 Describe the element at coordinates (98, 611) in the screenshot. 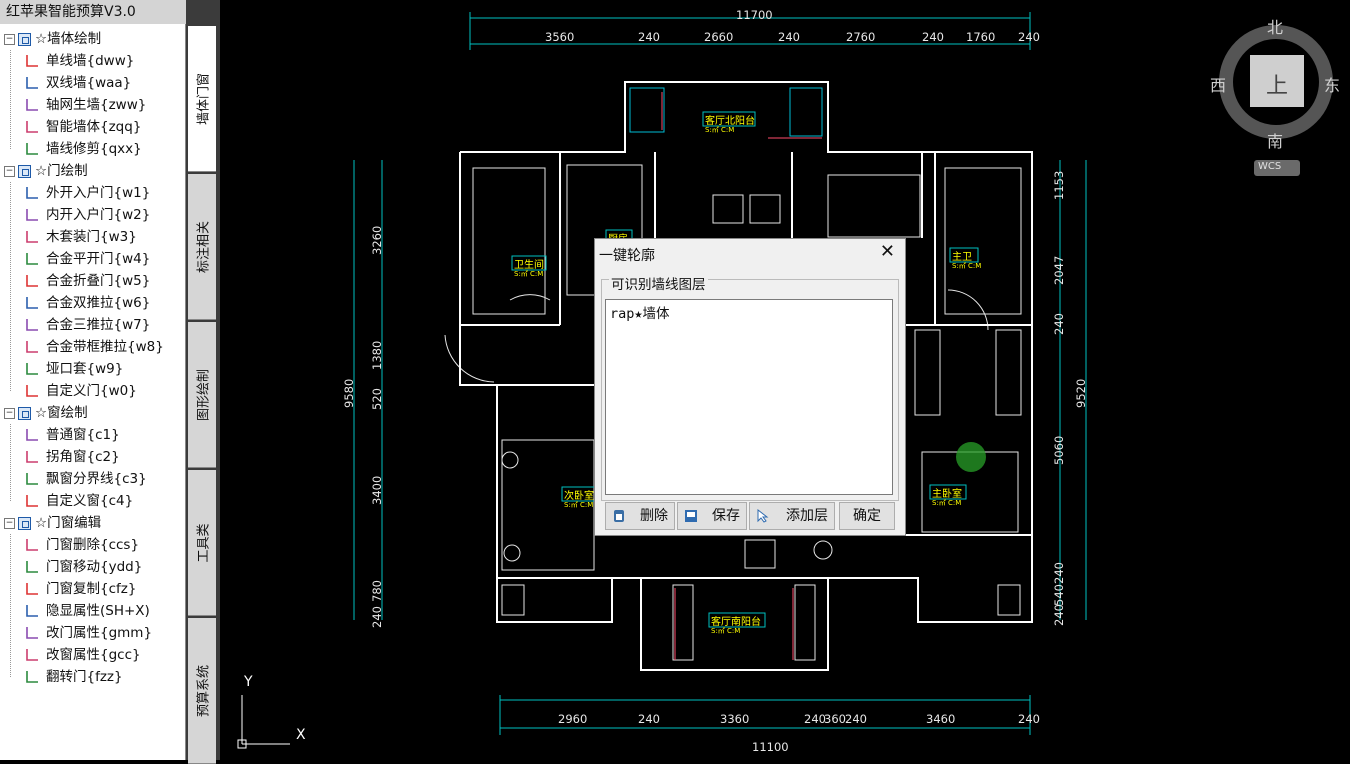

I see `tree-item-label: 隐显属性(SH+X)` at that location.